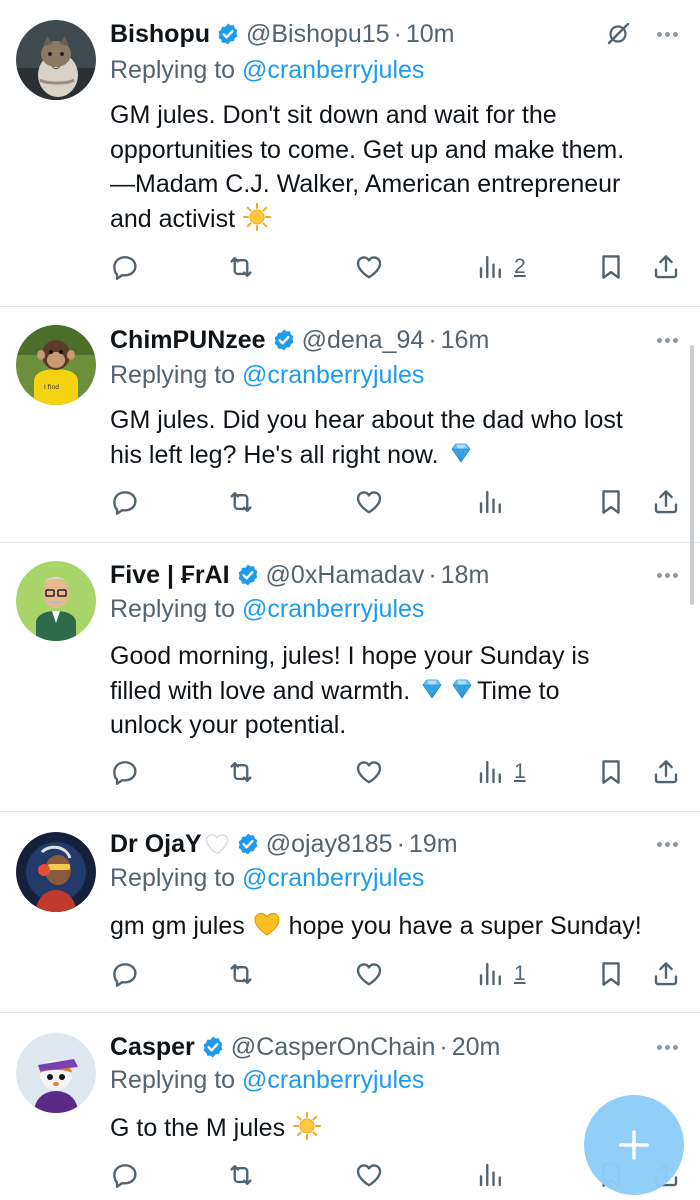 This screenshot has width=700, height=1200. Describe the element at coordinates (618, 34) in the screenshot. I see `grok-icon` at that location.